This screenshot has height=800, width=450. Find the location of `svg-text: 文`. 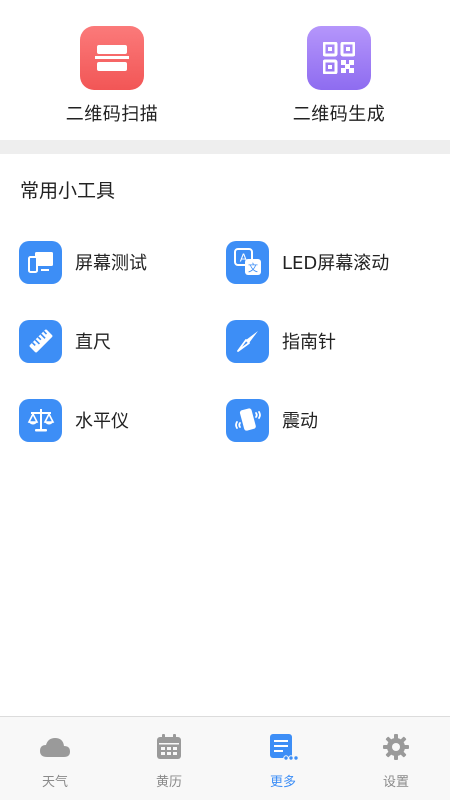

svg-text: 文 is located at coordinates (253, 268).